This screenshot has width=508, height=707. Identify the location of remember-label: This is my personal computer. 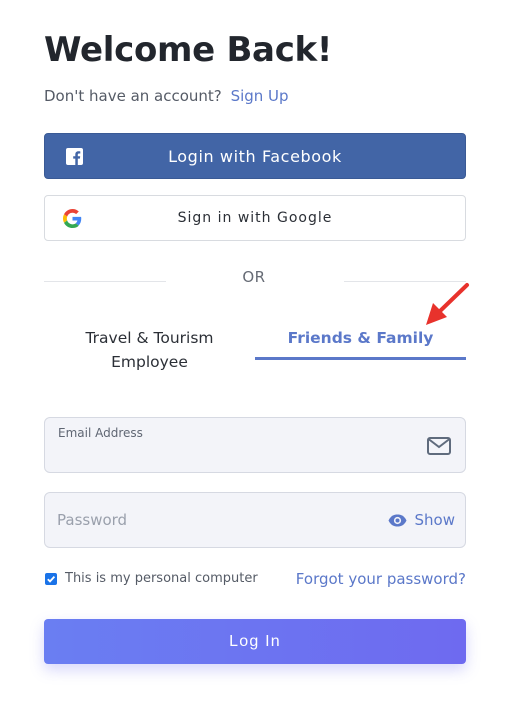
(161, 578).